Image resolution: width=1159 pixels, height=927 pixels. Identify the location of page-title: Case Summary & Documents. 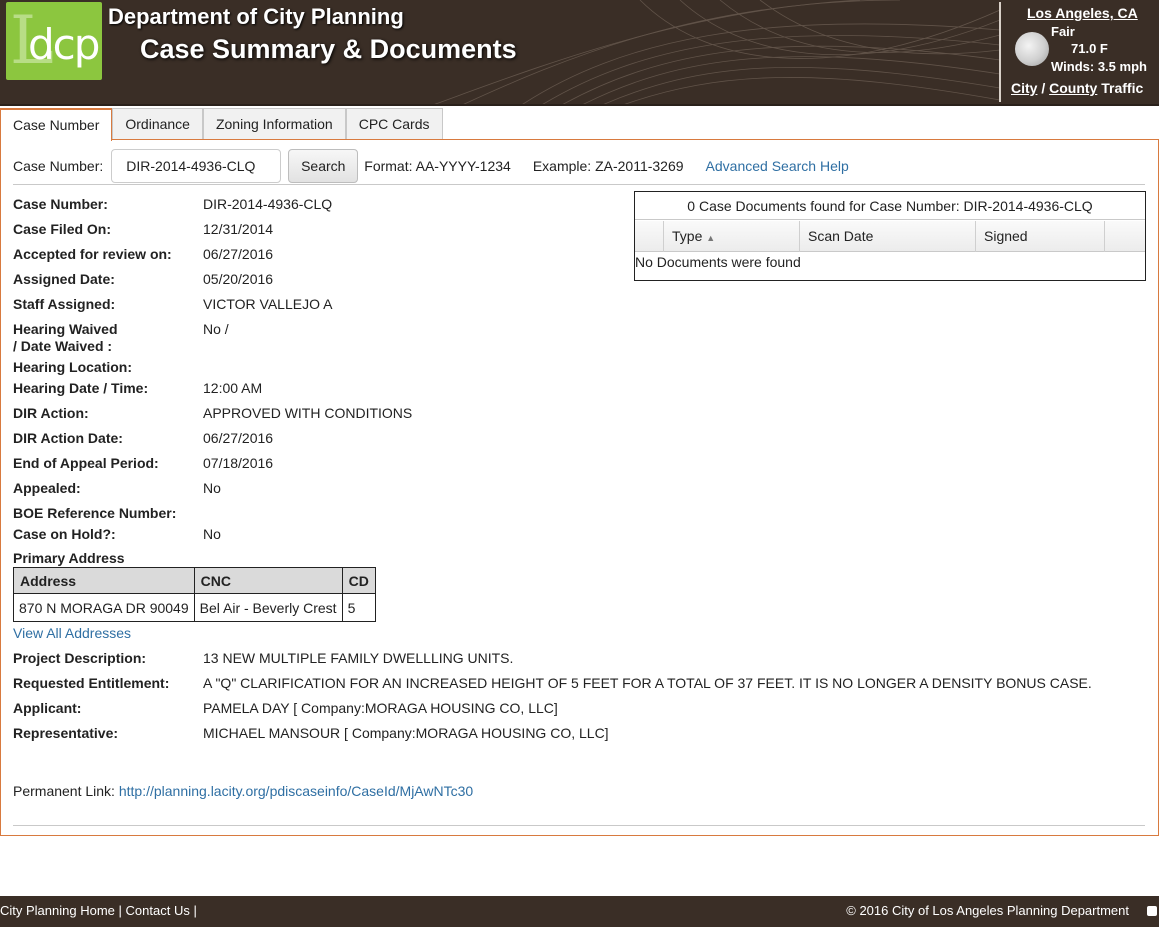
(328, 49).